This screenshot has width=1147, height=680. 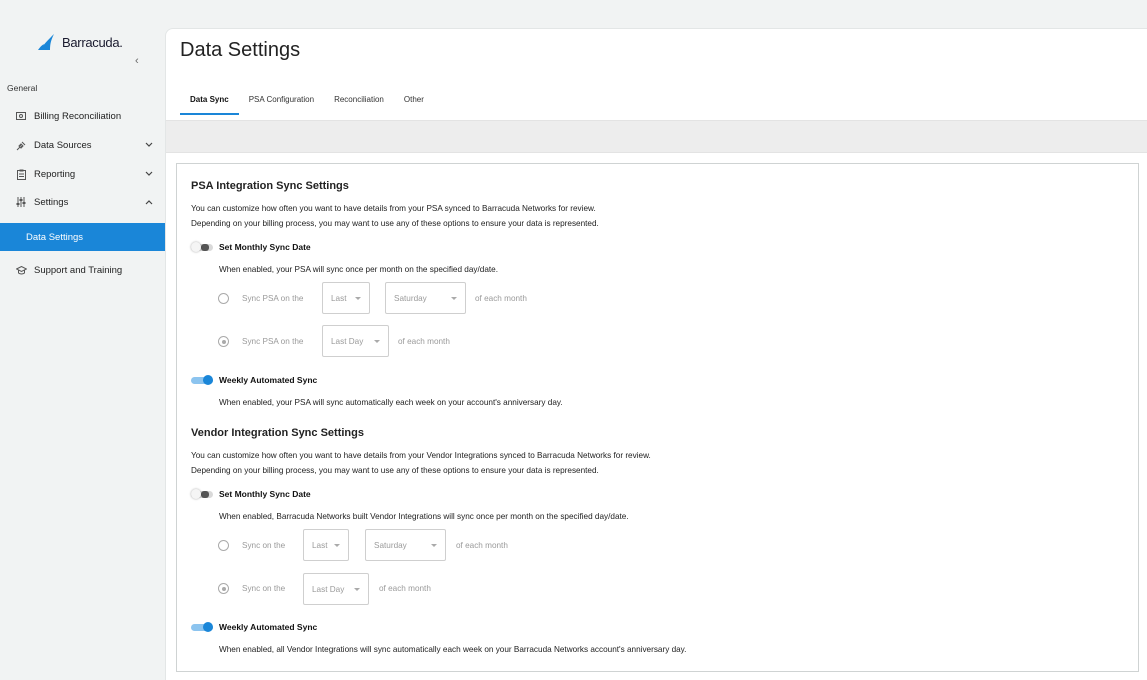 I want to click on vendor-monthly-sync-label: Set Monthly Sync Date, so click(x=265, y=494).